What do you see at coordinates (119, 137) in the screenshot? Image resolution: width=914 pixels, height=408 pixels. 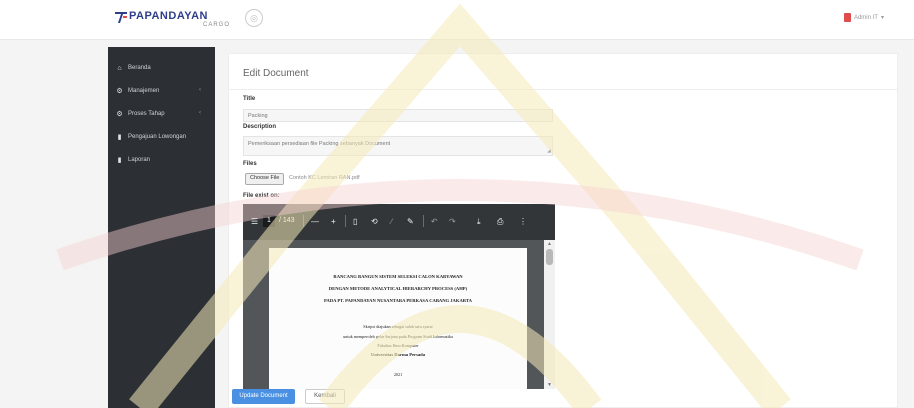 I see `book-icon: ▮` at bounding box center [119, 137].